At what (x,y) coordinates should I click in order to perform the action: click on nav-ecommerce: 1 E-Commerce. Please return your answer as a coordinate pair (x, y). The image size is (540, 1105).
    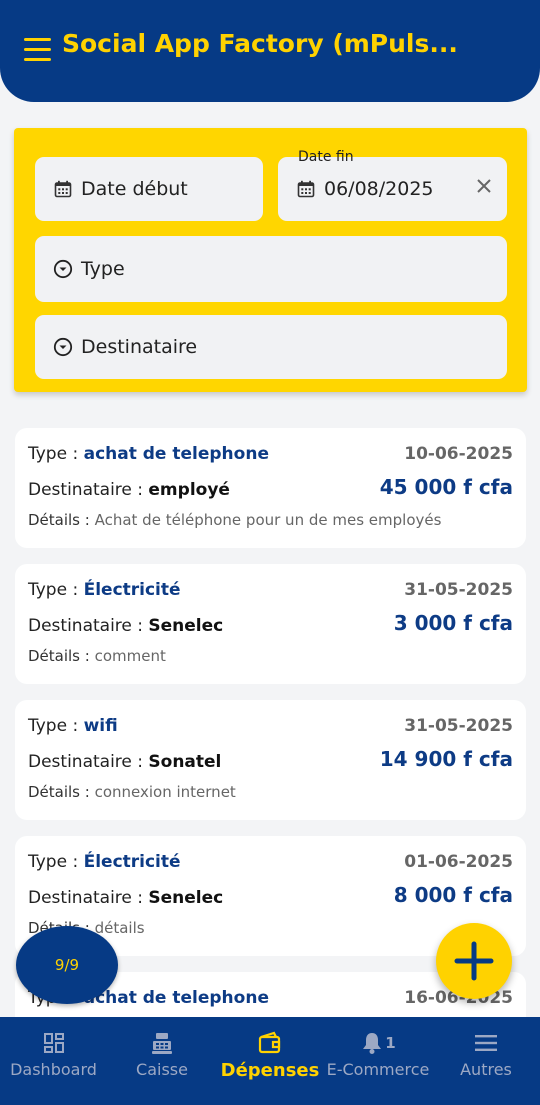
    Looking at the image, I should click on (378, 1061).